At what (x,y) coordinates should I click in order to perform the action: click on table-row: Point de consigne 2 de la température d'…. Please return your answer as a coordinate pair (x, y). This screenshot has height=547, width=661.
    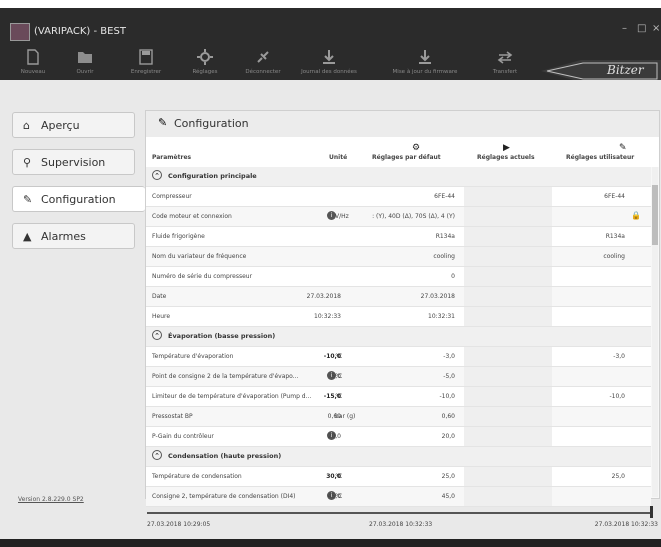
    Looking at the image, I should click on (398, 377).